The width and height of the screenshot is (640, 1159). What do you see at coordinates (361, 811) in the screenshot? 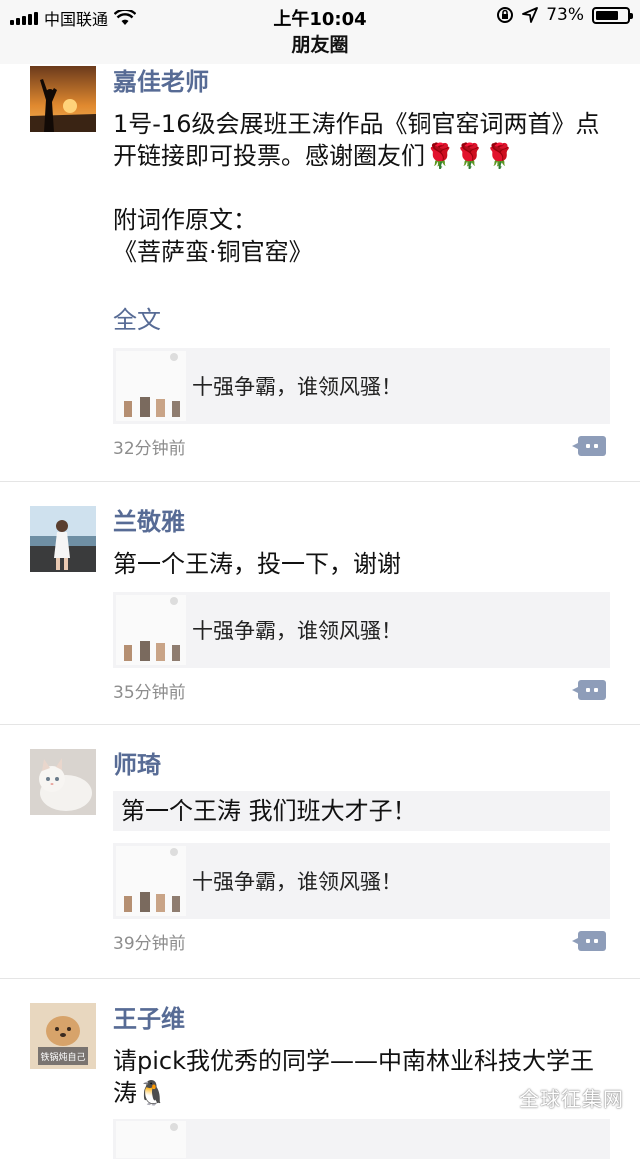
I see `forwarded-comment: 第一个王涛 我们班大才子！` at bounding box center [361, 811].